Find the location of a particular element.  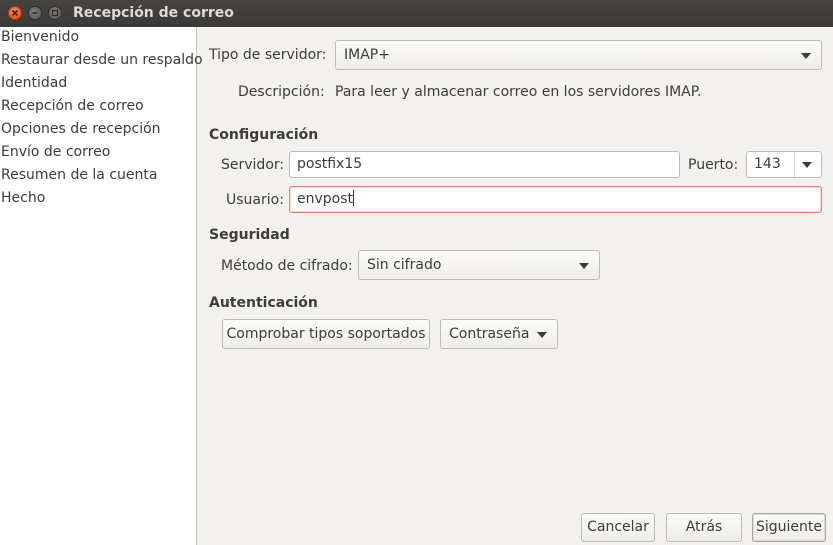

user-input-value: envpost is located at coordinates (325, 199).